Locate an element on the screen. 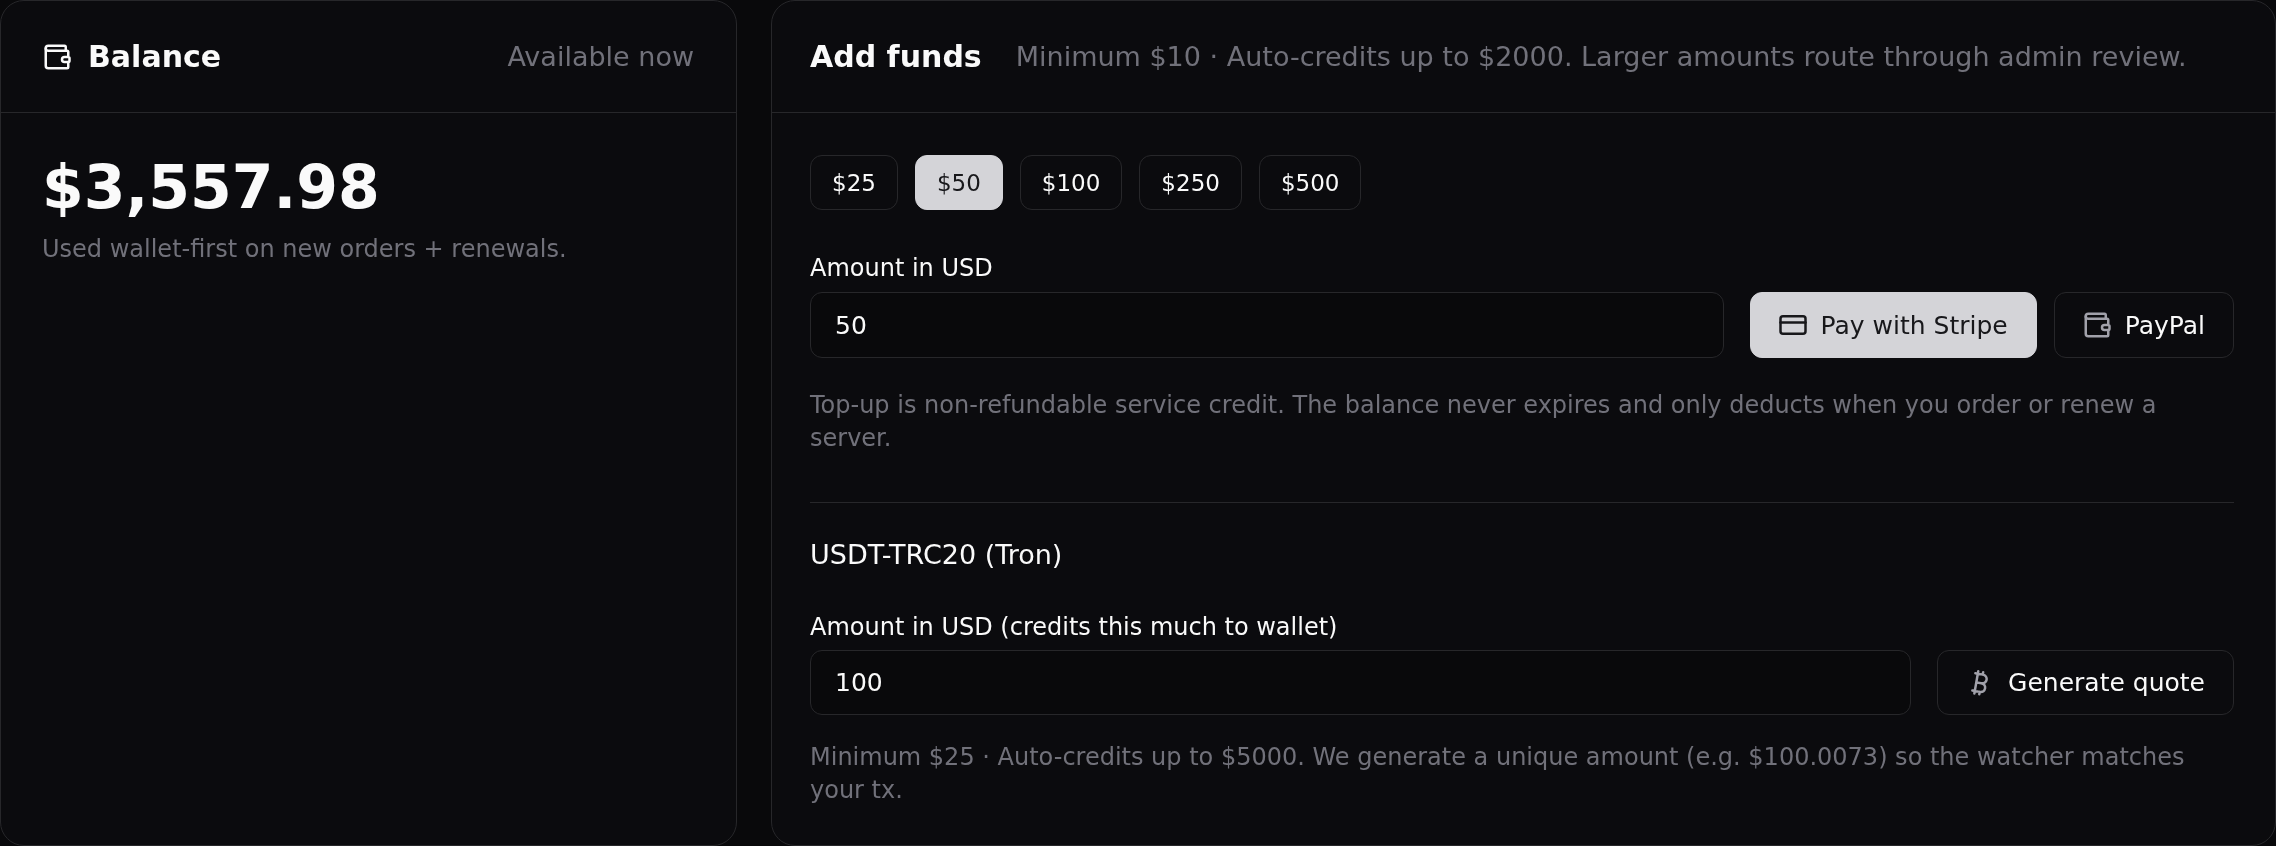 This screenshot has width=2276, height=846. preset-amount-button: $100 is located at coordinates (1071, 182).